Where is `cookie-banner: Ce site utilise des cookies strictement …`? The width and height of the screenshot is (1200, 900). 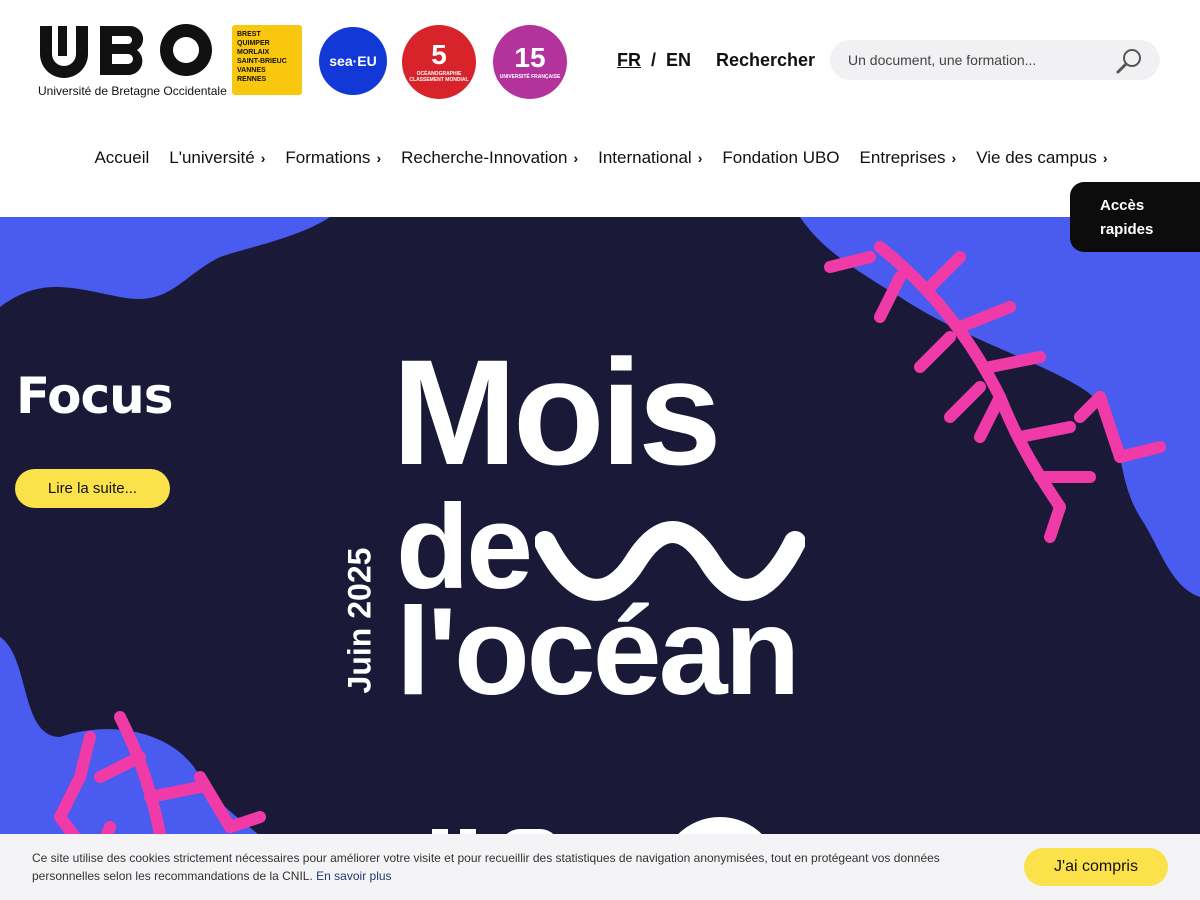 cookie-banner: Ce site utilise des cookies strictement … is located at coordinates (600, 867).